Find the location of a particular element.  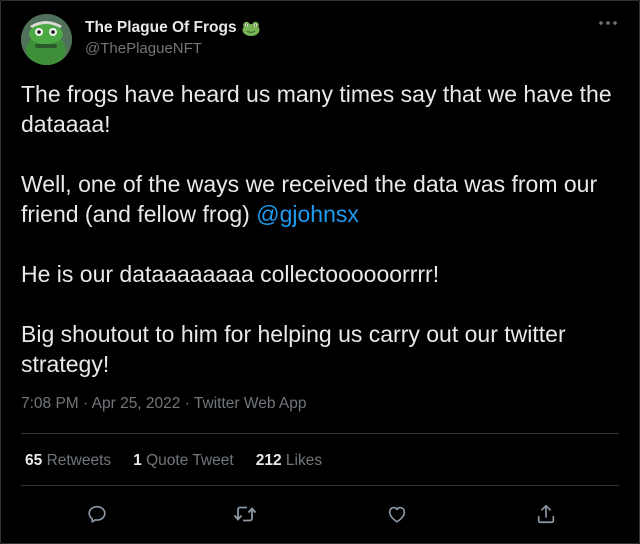

retweets-count: 65 is located at coordinates (34, 460).